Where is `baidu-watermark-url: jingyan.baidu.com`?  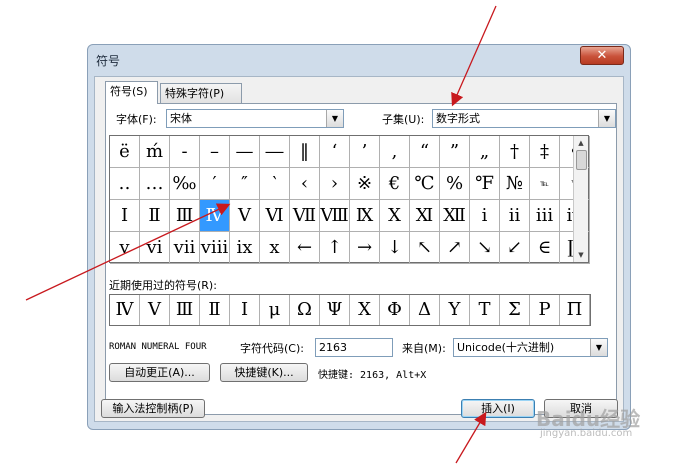 baidu-watermark-url: jingyan.baidu.com is located at coordinates (586, 433).